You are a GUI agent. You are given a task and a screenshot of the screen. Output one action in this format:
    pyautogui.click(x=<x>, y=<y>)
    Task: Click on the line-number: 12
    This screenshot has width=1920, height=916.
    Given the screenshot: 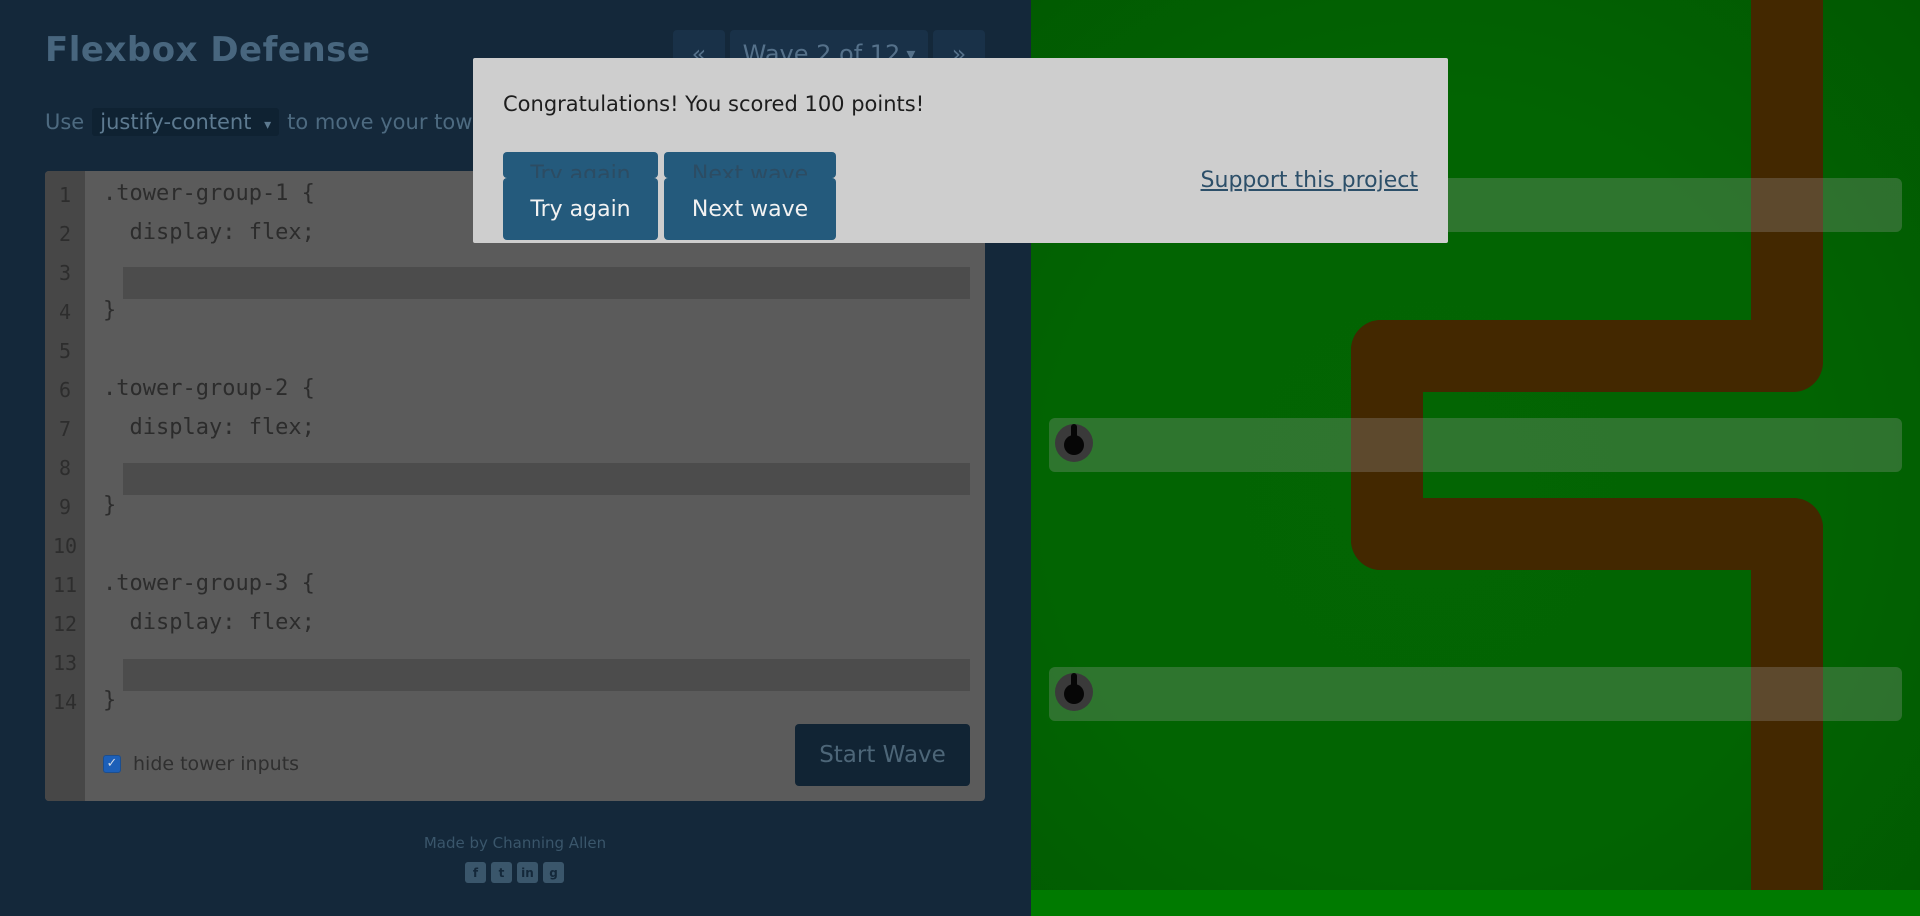 What is the action you would take?
    pyautogui.click(x=65, y=624)
    